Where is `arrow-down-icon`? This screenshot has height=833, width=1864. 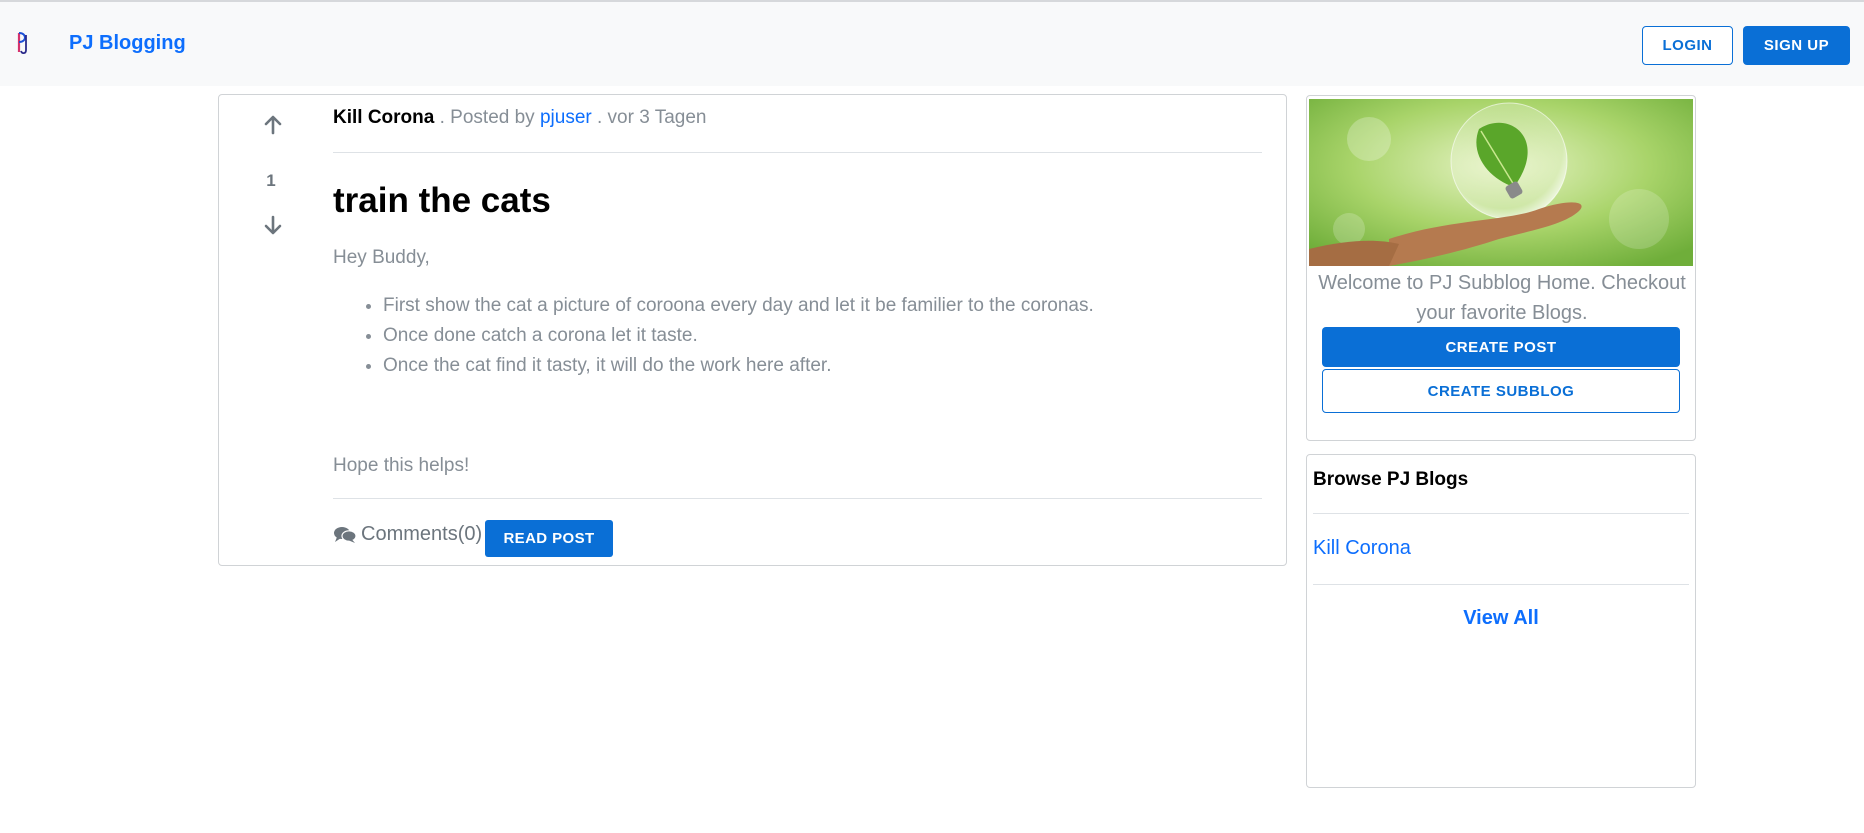
arrow-down-icon is located at coordinates (273, 225).